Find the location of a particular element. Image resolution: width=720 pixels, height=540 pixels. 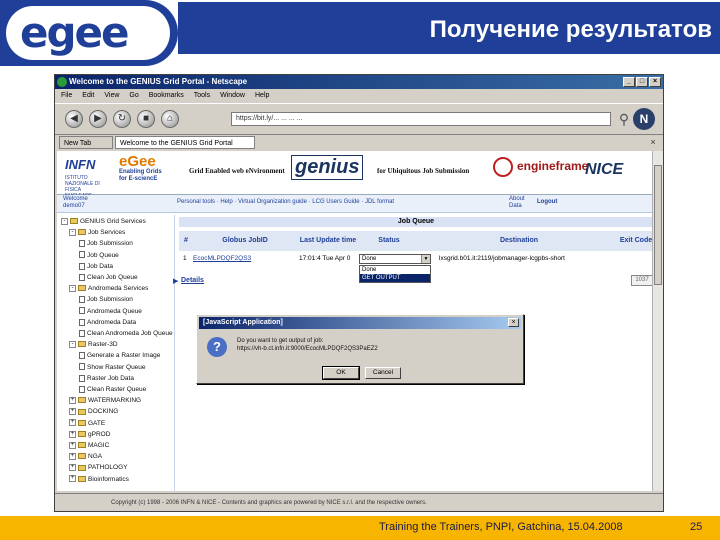

tab-new: New Tab is located at coordinates (86, 142).